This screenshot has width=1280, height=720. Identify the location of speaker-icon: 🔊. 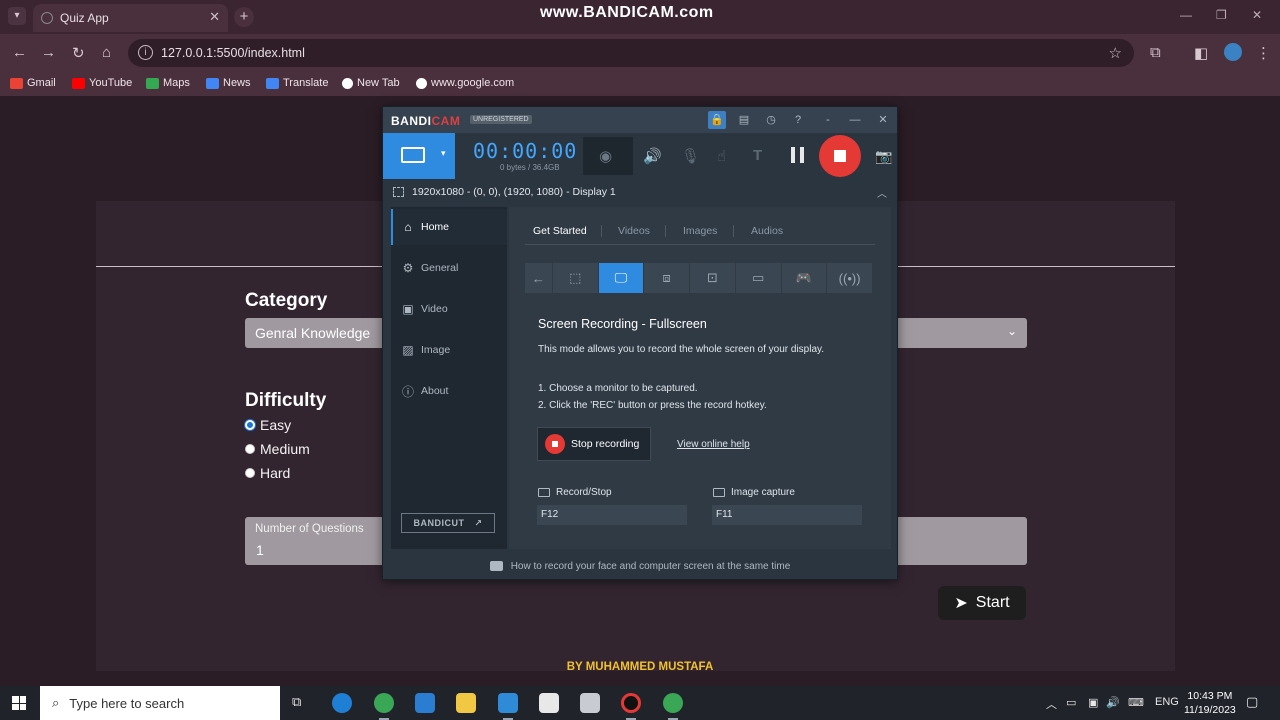
(652, 156).